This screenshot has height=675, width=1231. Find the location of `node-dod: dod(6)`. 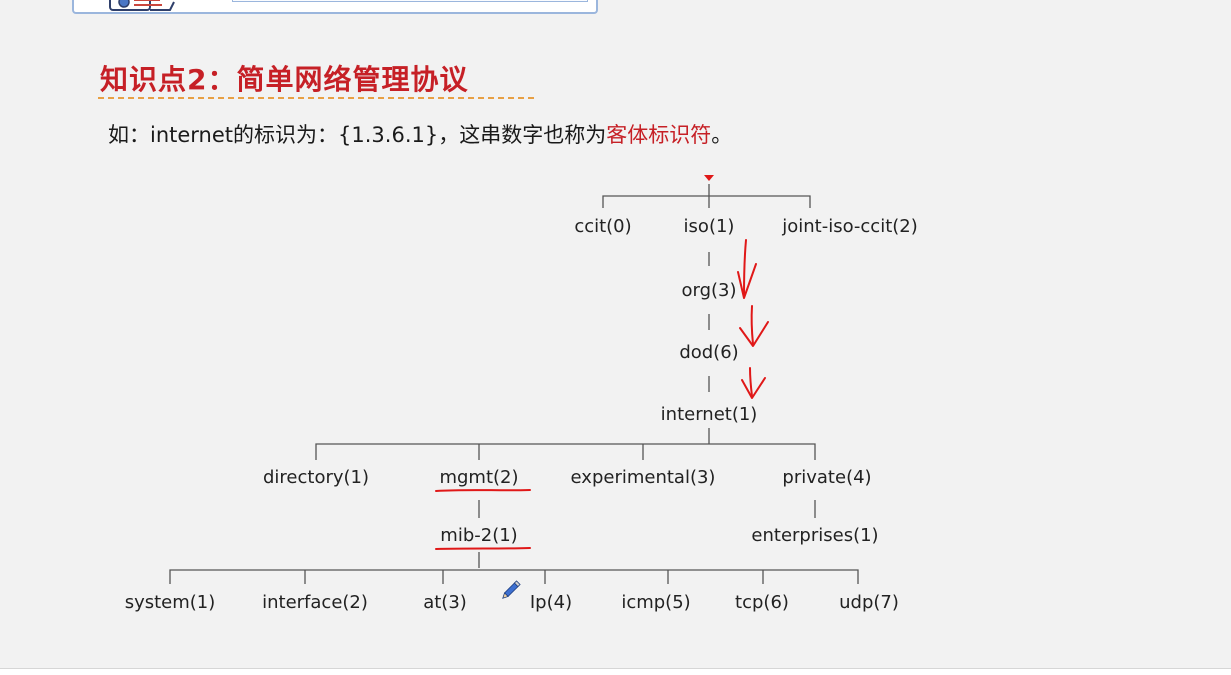

node-dod: dod(6) is located at coordinates (708, 352).